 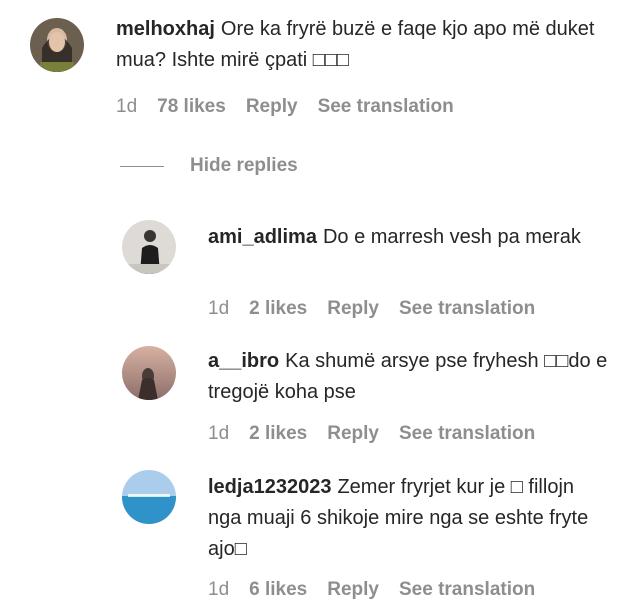 What do you see at coordinates (451, 237) in the screenshot?
I see `reply-body: Do e marresh vesh pa merak` at bounding box center [451, 237].